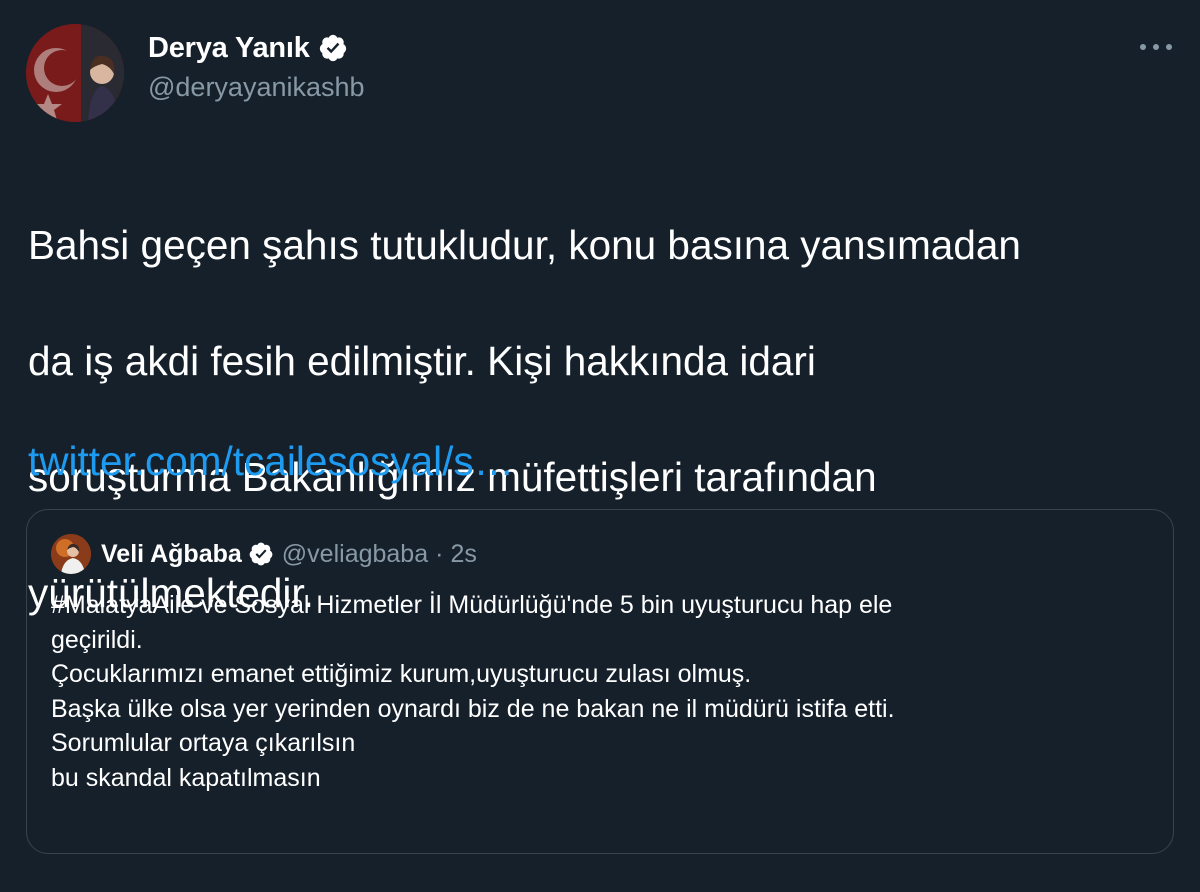  Describe the element at coordinates (186, 777) in the screenshot. I see `quoted-text-line: bu skandal kapatılmasın` at that location.